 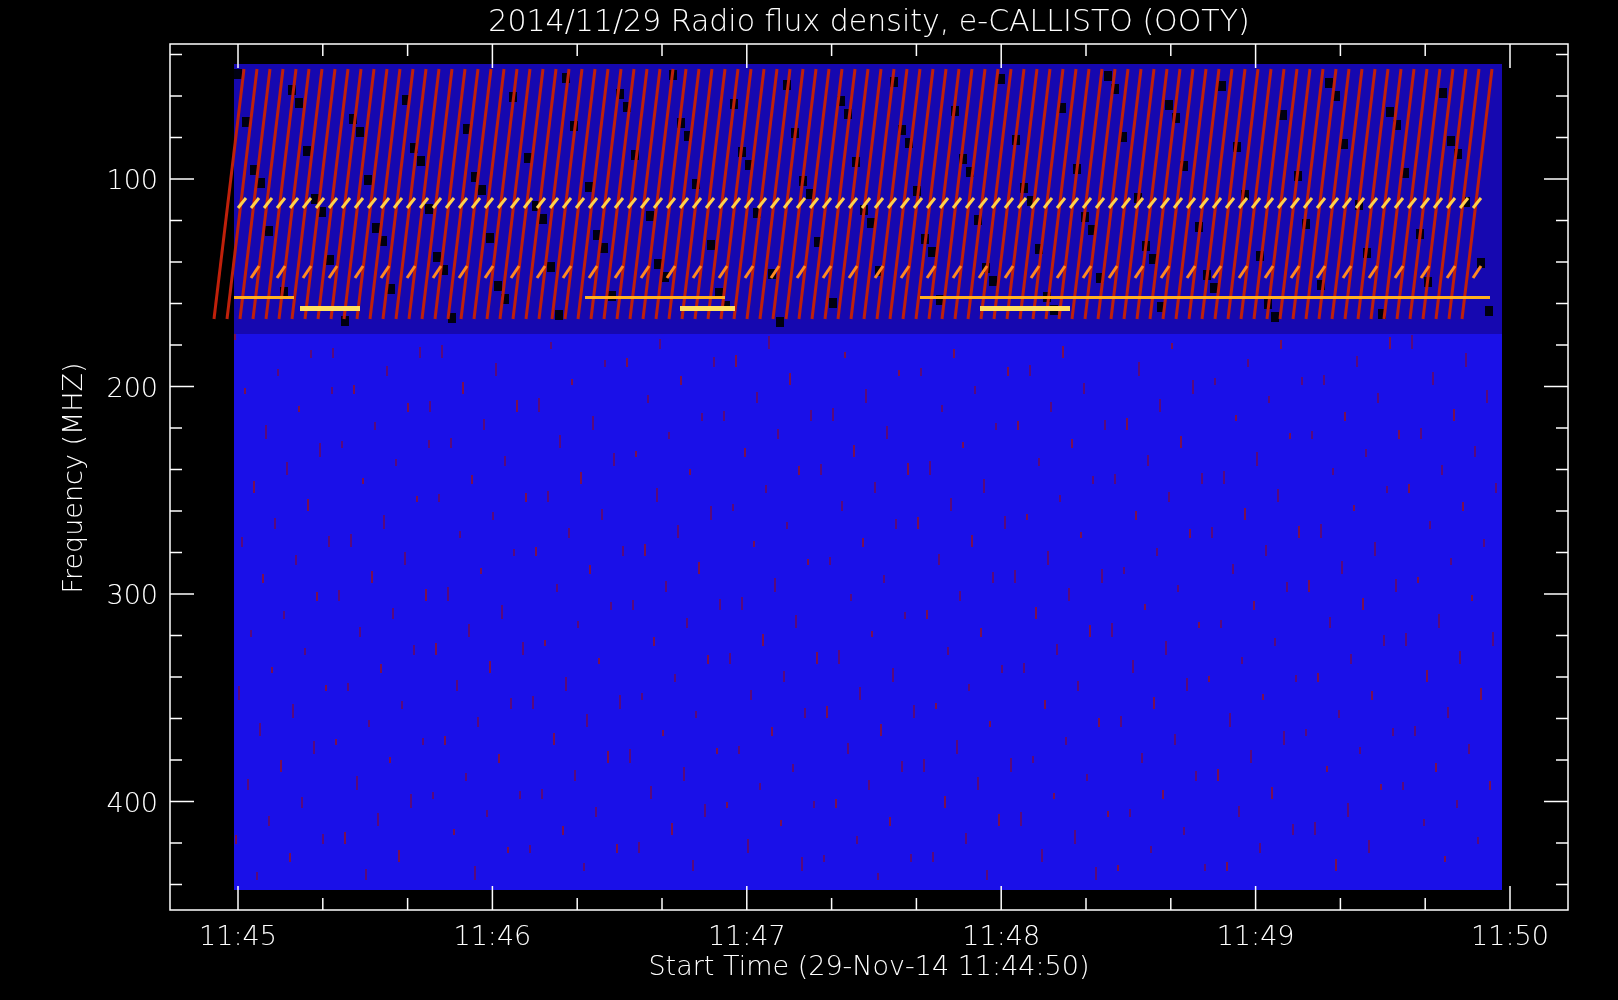 What do you see at coordinates (1510, 935) in the screenshot?
I see `tick-label: 11:50` at bounding box center [1510, 935].